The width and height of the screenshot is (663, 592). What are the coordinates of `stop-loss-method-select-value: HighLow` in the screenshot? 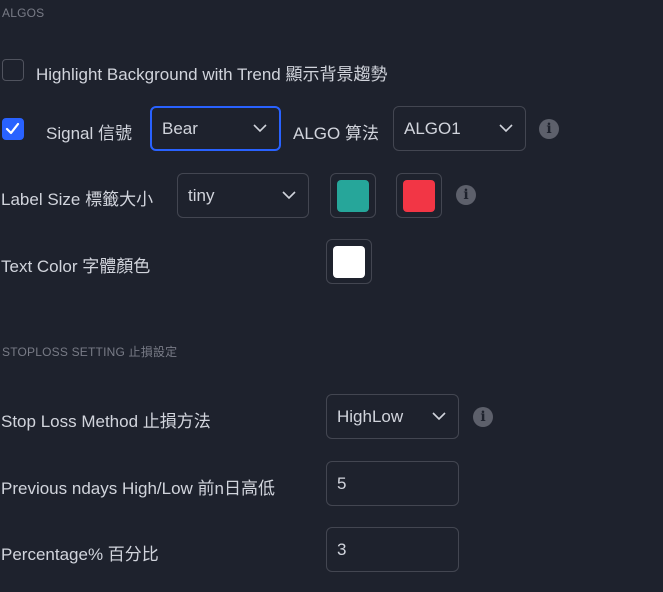 It's located at (370, 416).